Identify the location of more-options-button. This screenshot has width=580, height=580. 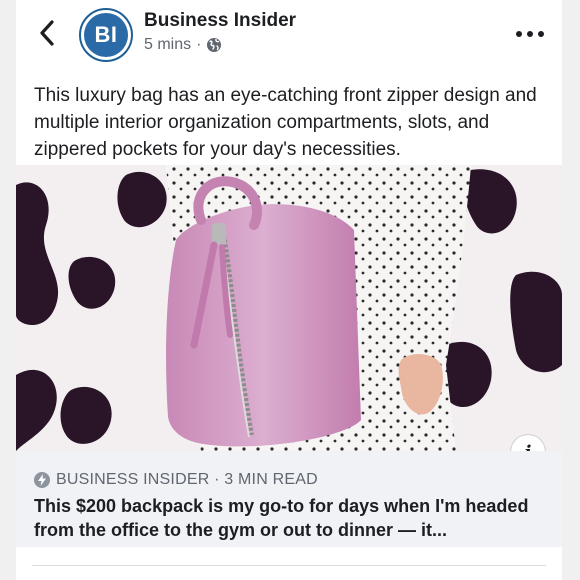
(530, 34).